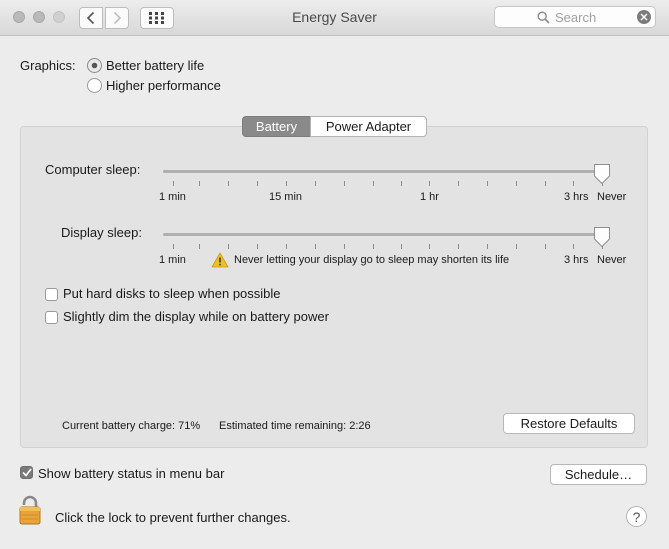 The height and width of the screenshot is (549, 669). Describe the element at coordinates (163, 85) in the screenshot. I see `higher-performance-label: Higher performance` at that location.